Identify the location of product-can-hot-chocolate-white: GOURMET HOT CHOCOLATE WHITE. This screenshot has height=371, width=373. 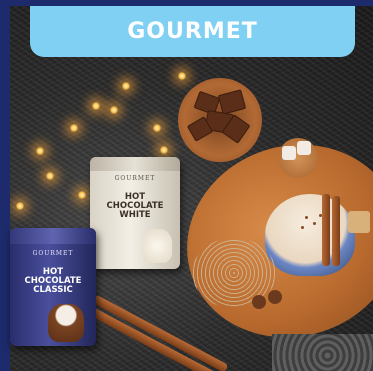
(135, 213).